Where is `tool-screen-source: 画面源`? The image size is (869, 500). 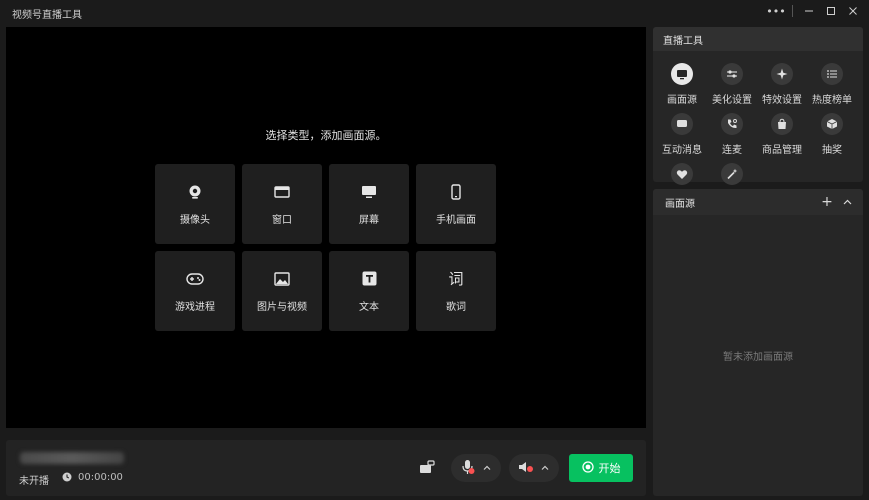 tool-screen-source: 画面源 is located at coordinates (682, 86).